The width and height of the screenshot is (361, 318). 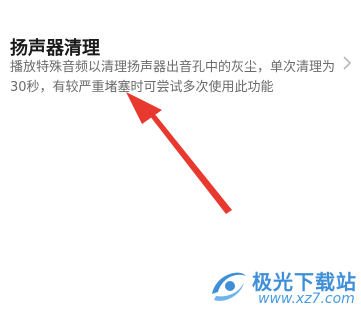 What do you see at coordinates (229, 286) in the screenshot?
I see `watermark-logo-icon` at bounding box center [229, 286].